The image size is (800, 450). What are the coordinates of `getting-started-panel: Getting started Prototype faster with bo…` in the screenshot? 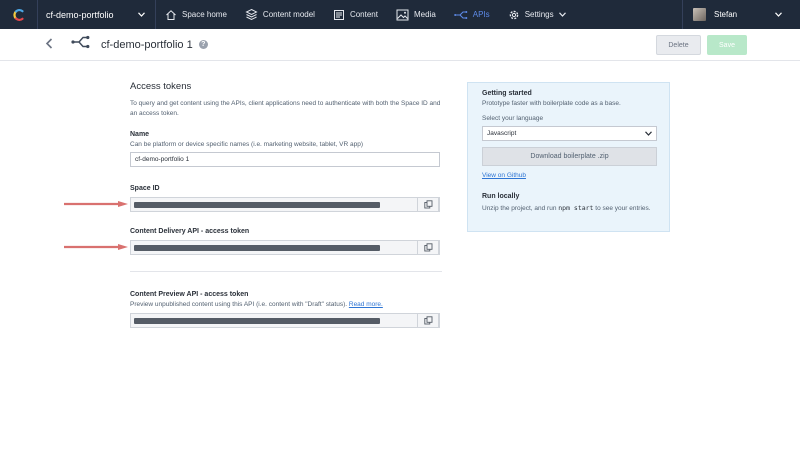 It's located at (568, 157).